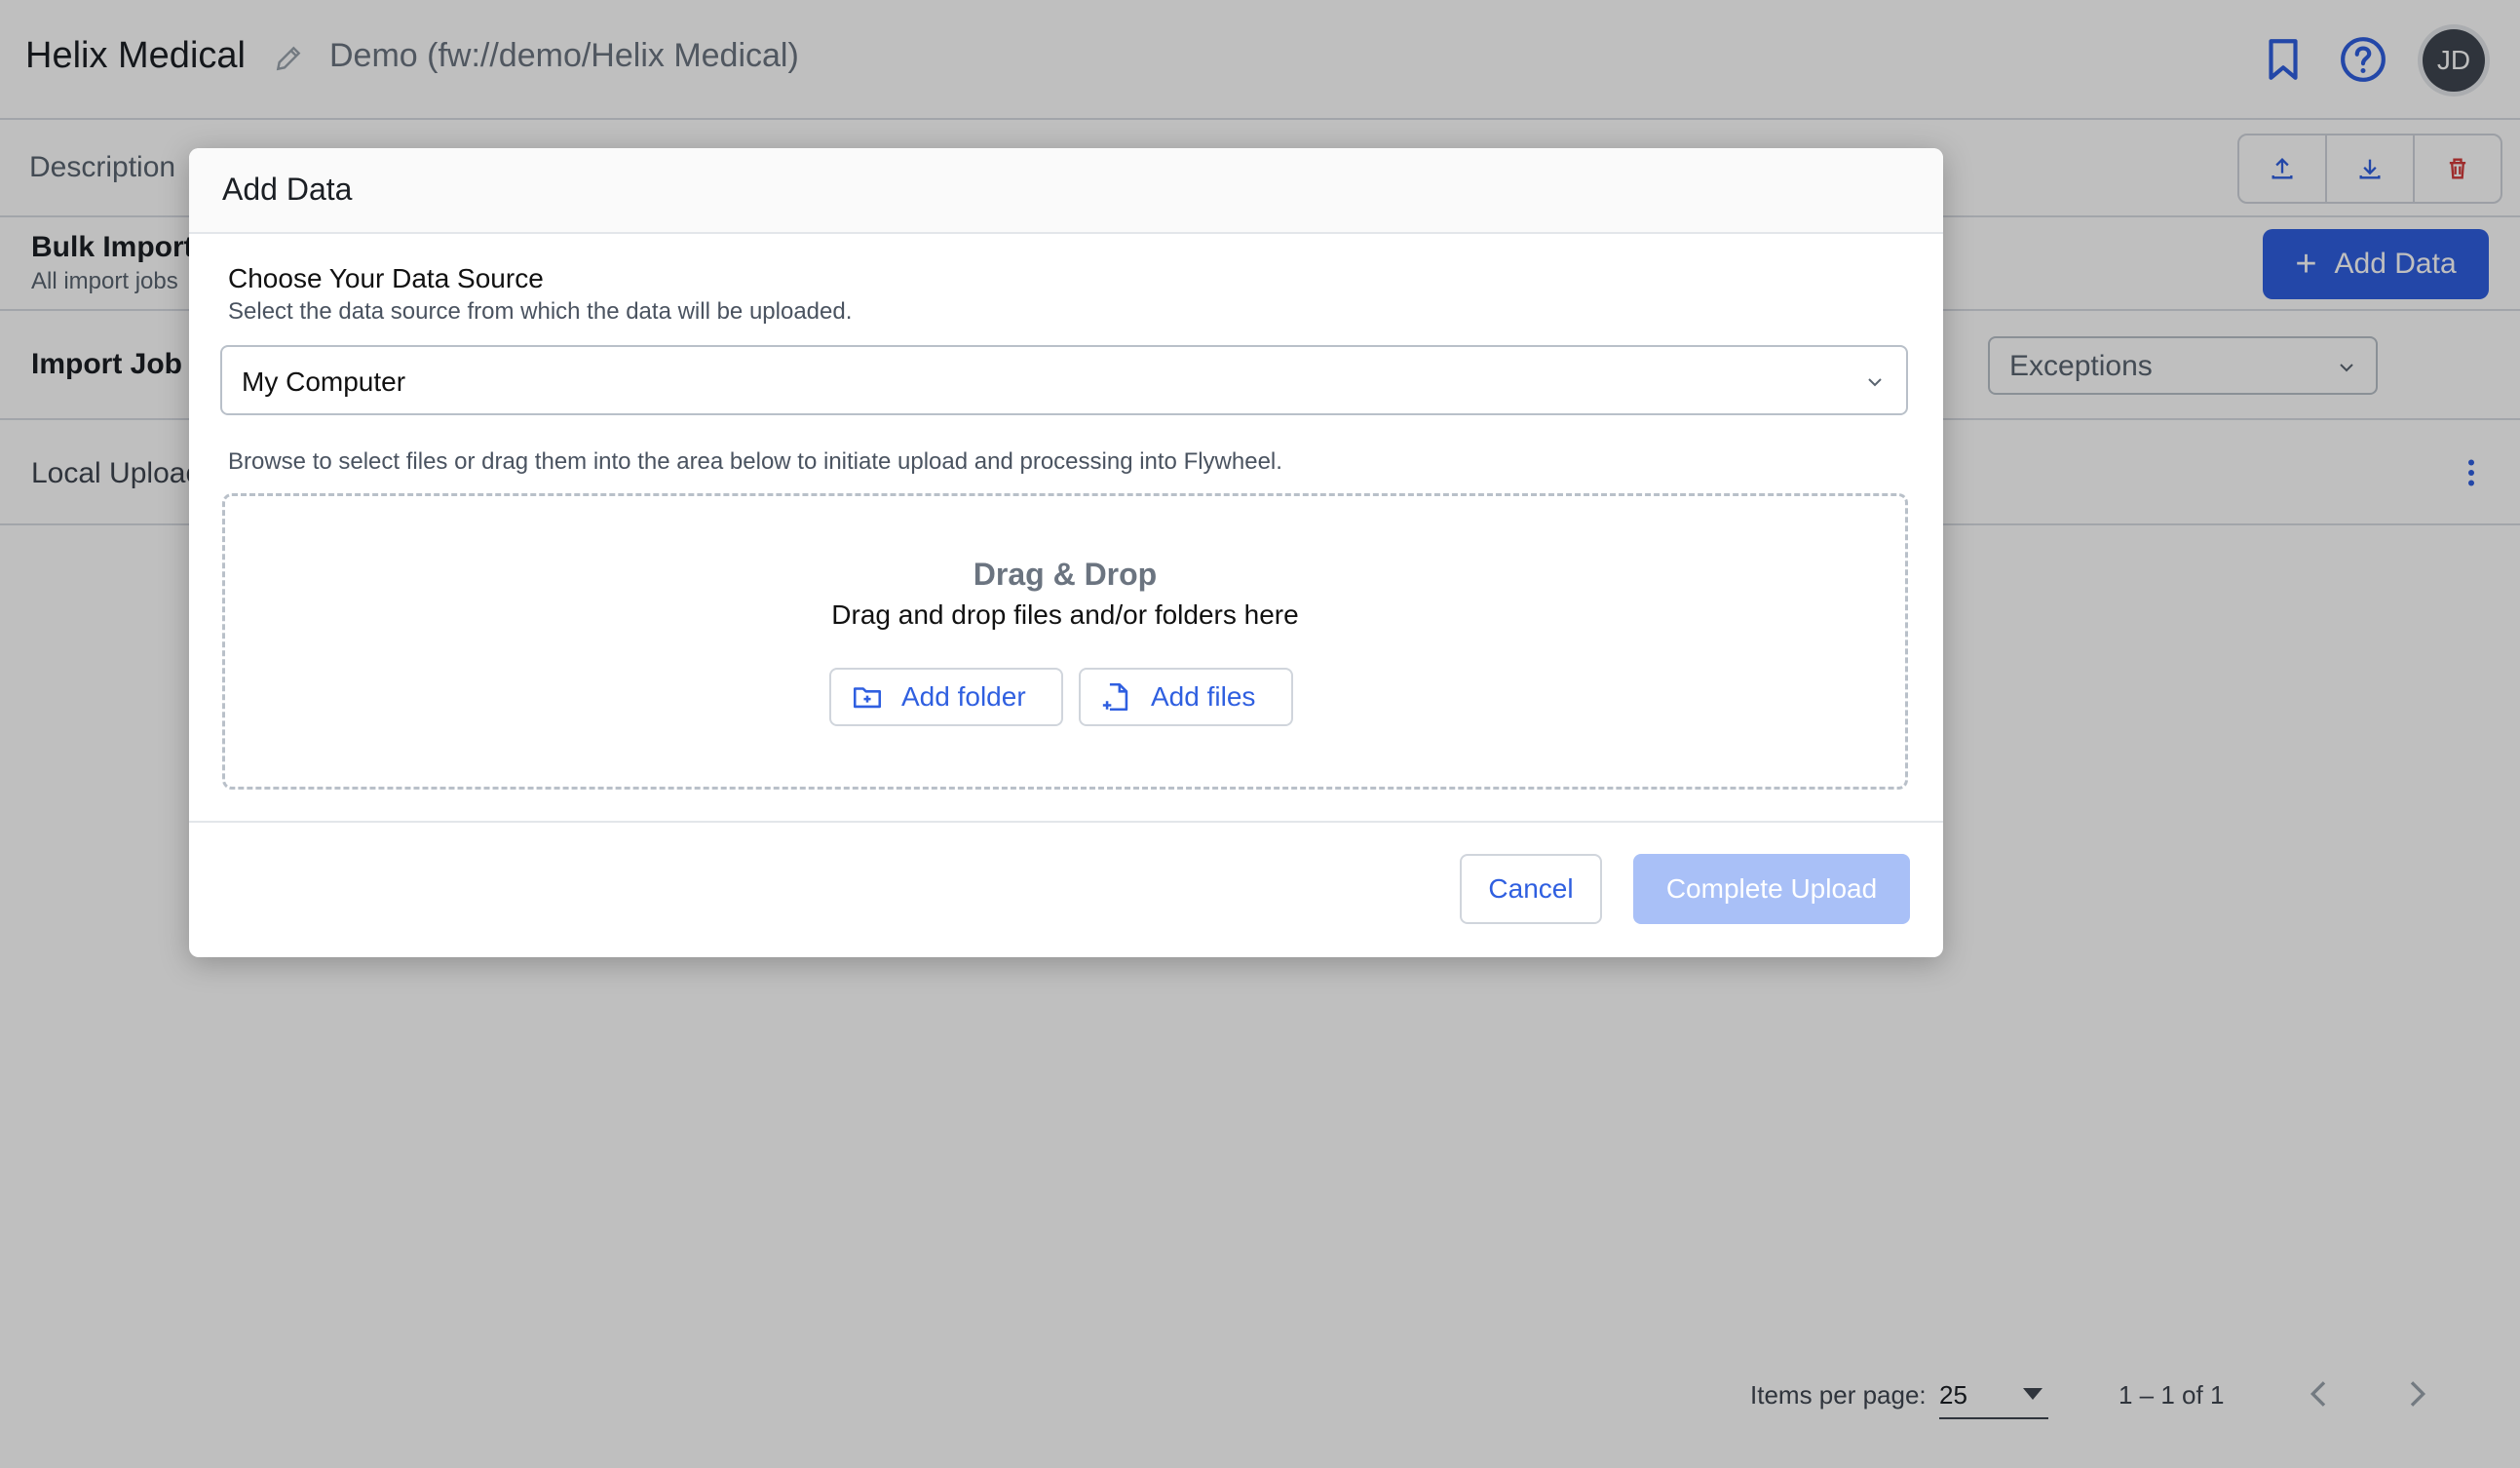 Image resolution: width=2520 pixels, height=1468 pixels. I want to click on add-files-button: Add files, so click(1186, 697).